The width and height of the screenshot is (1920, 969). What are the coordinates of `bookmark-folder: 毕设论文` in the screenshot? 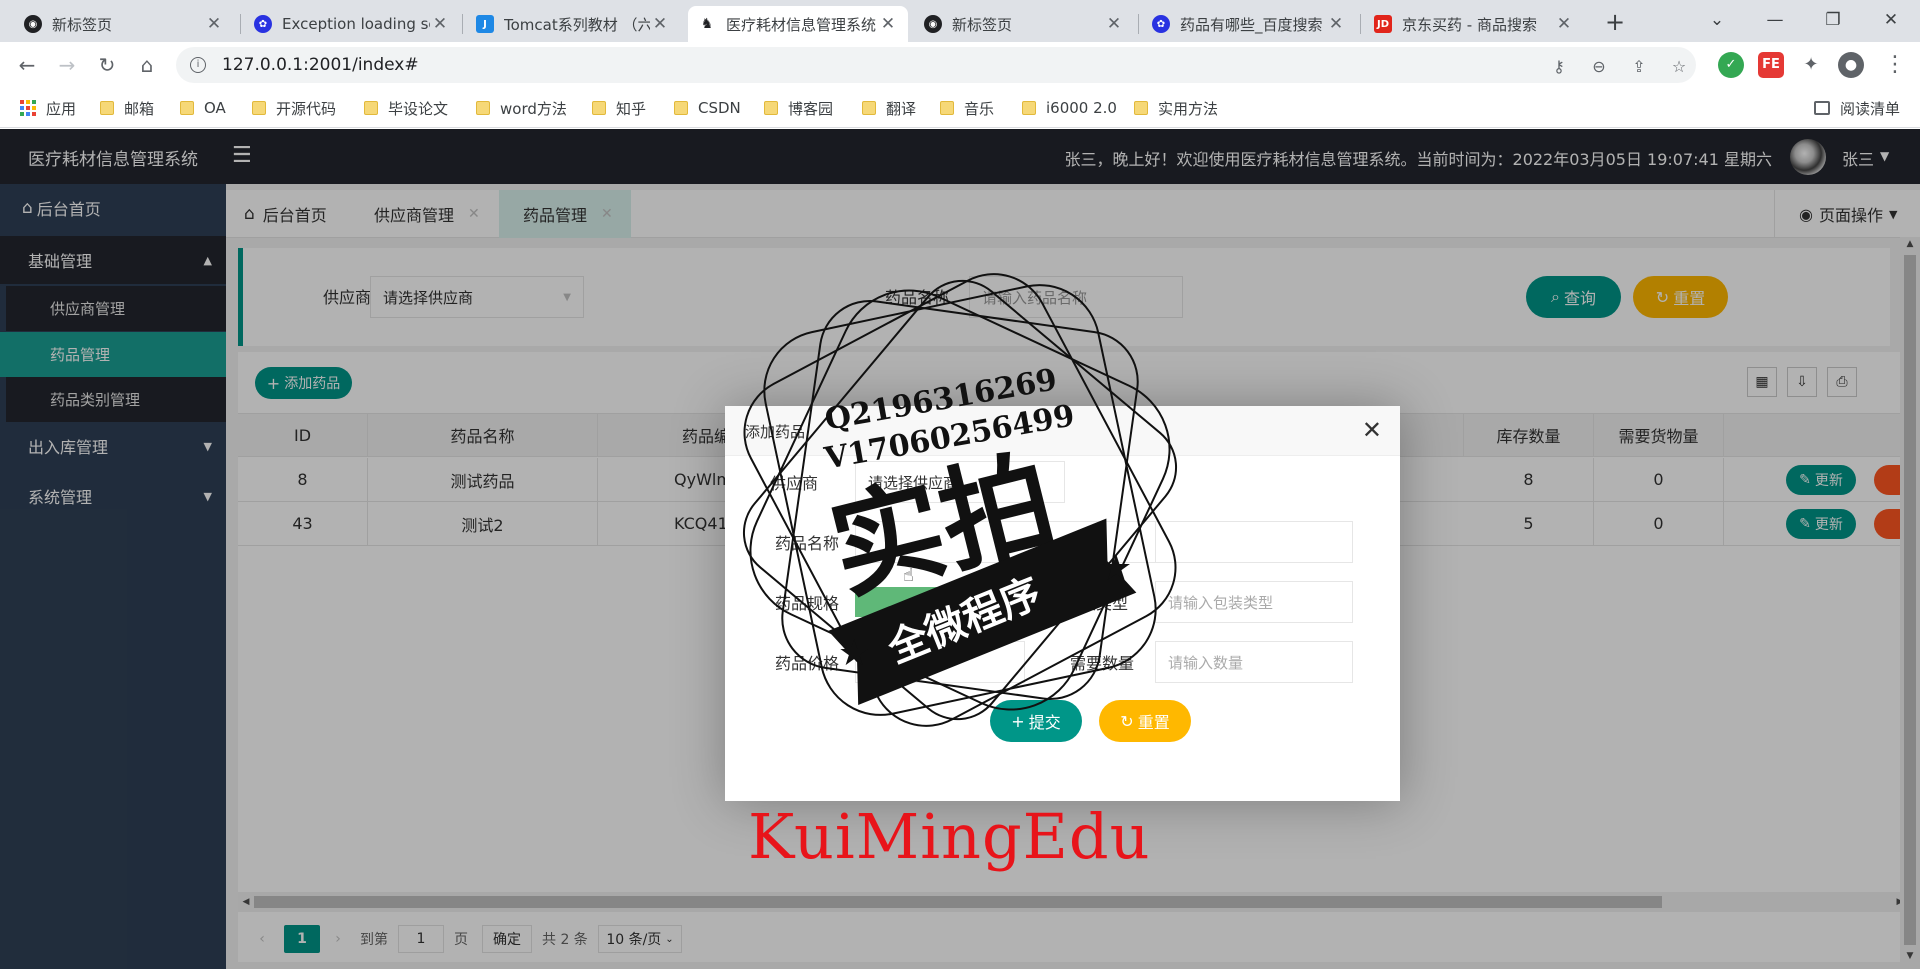 It's located at (406, 108).